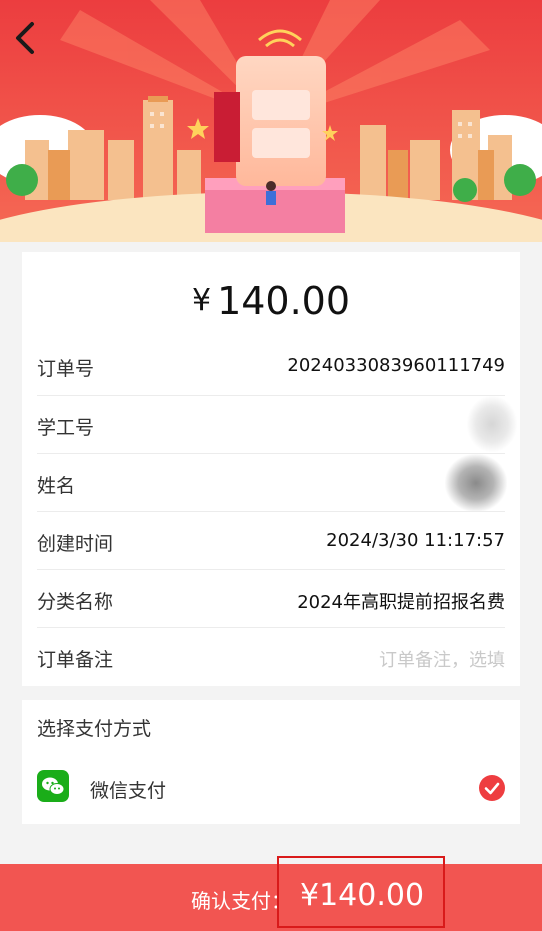 This screenshot has height=931, width=542. I want to click on name-label: 姓名, so click(56, 486).